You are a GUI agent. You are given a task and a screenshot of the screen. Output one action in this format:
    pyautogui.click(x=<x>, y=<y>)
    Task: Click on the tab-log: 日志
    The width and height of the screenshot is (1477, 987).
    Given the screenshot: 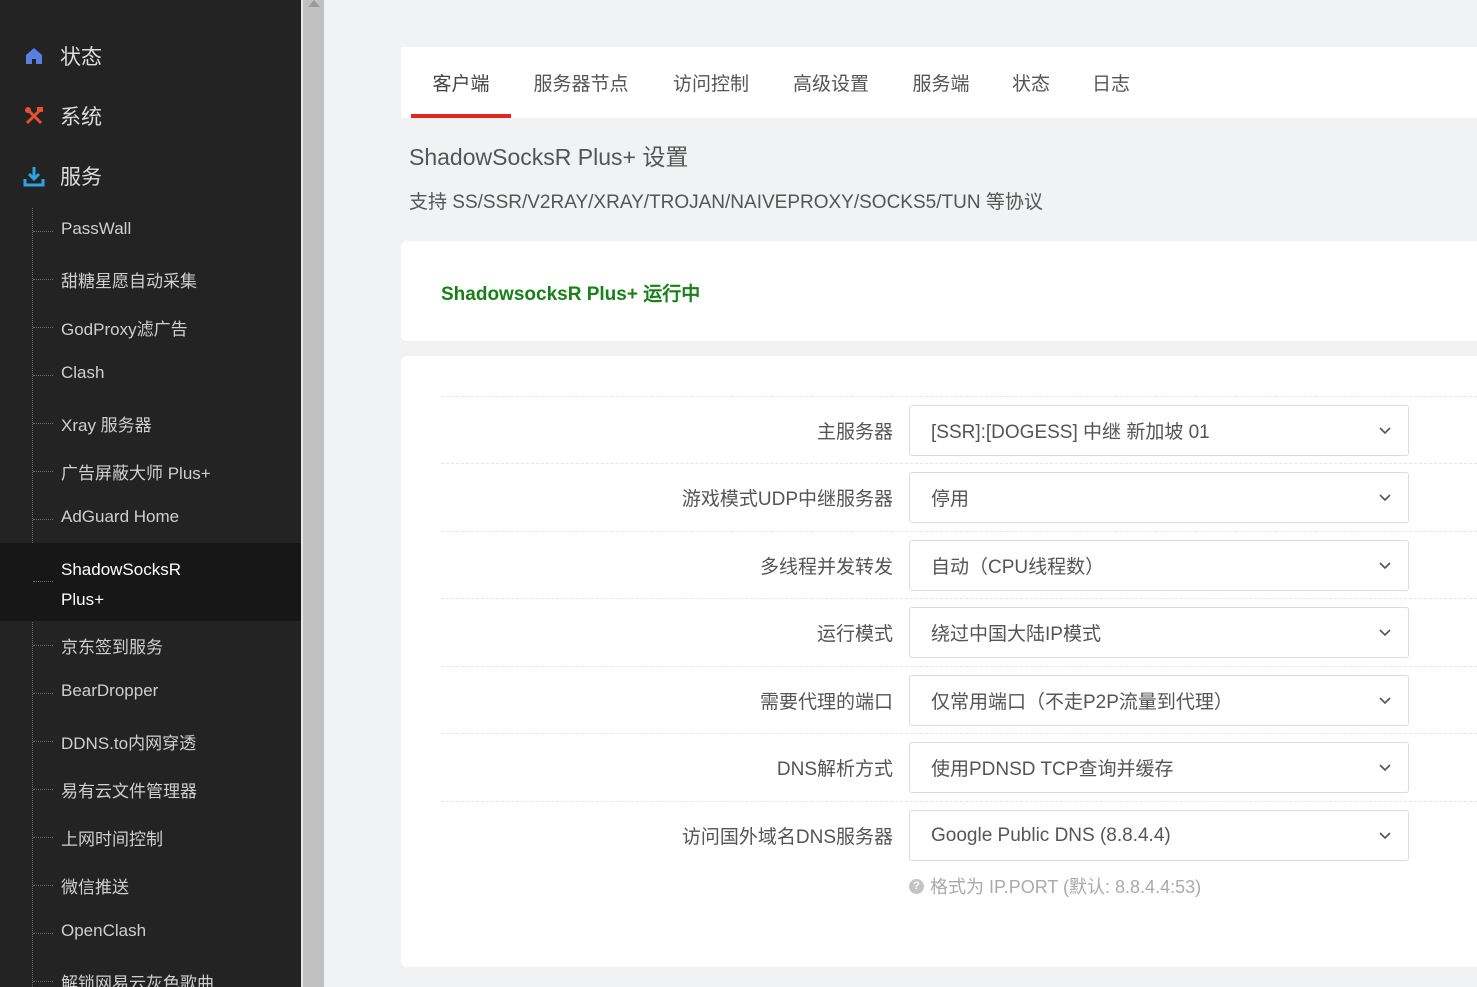 What is the action you would take?
    pyautogui.click(x=1111, y=82)
    